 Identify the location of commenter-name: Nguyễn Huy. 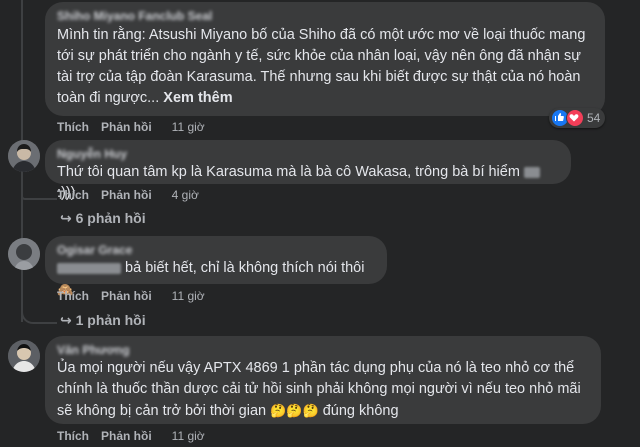
(308, 154).